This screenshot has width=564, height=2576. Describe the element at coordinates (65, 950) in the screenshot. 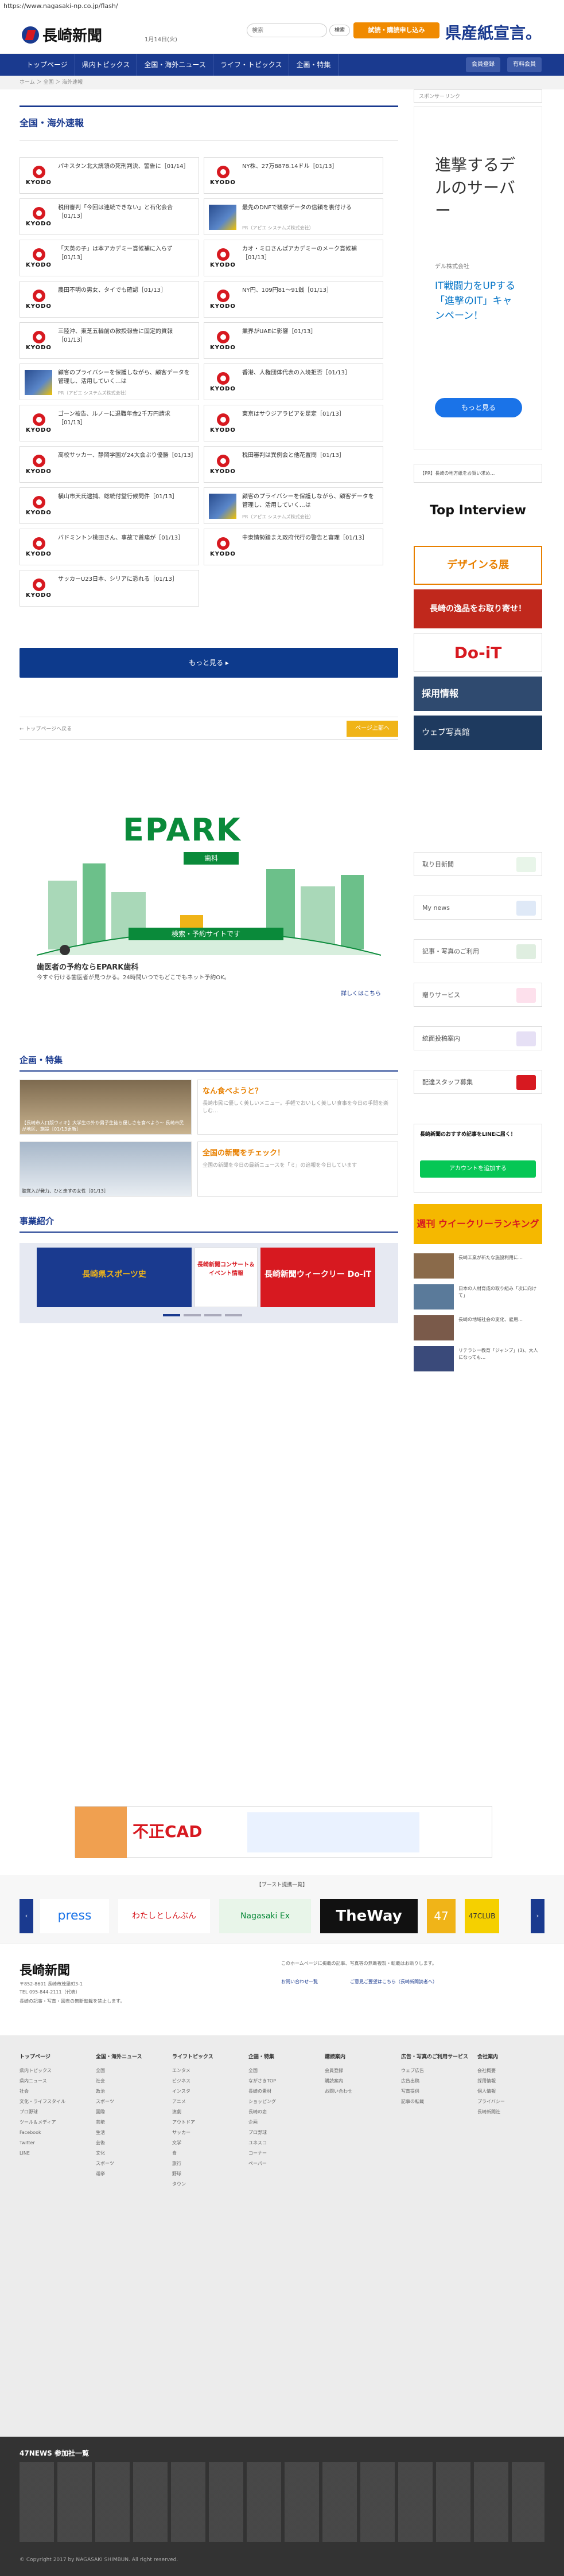

I see `ad-play-icon` at that location.